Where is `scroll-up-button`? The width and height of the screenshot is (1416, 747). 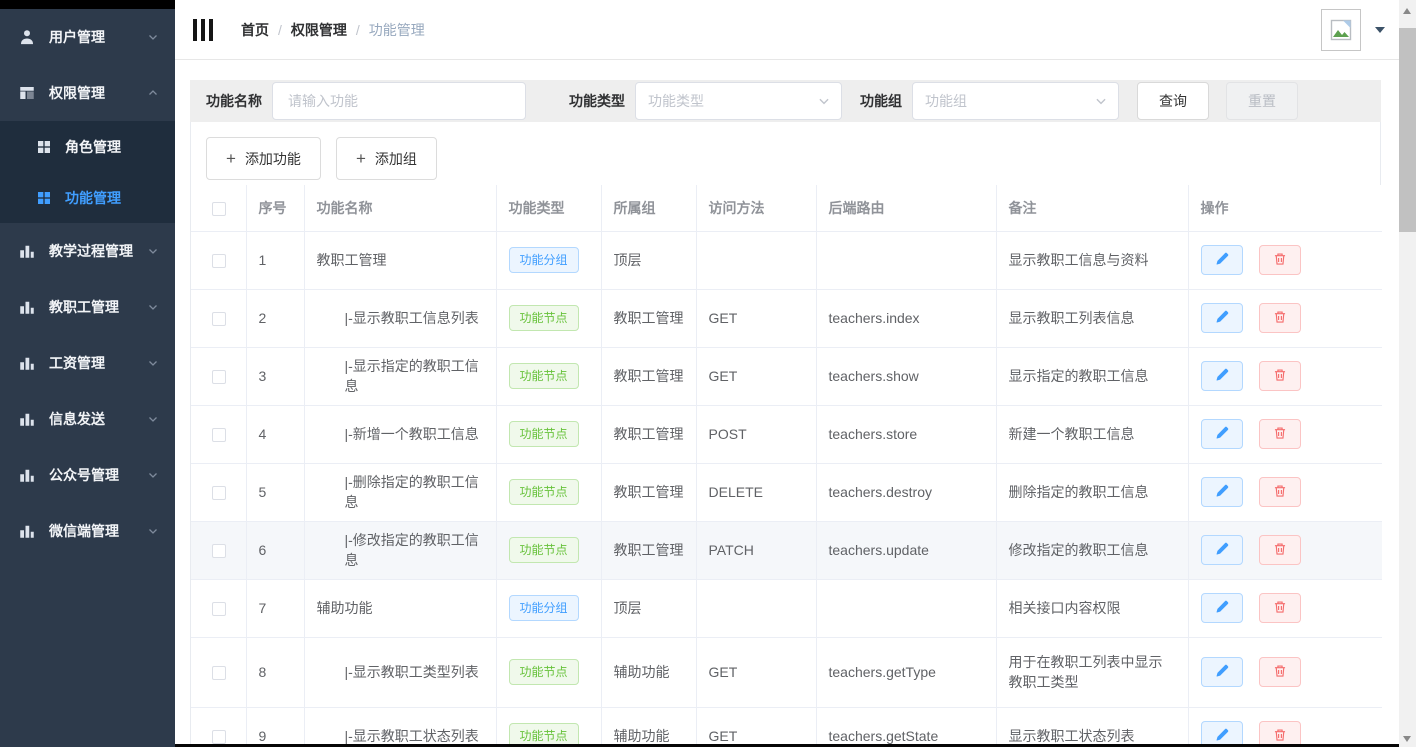 scroll-up-button is located at coordinates (1407, 11).